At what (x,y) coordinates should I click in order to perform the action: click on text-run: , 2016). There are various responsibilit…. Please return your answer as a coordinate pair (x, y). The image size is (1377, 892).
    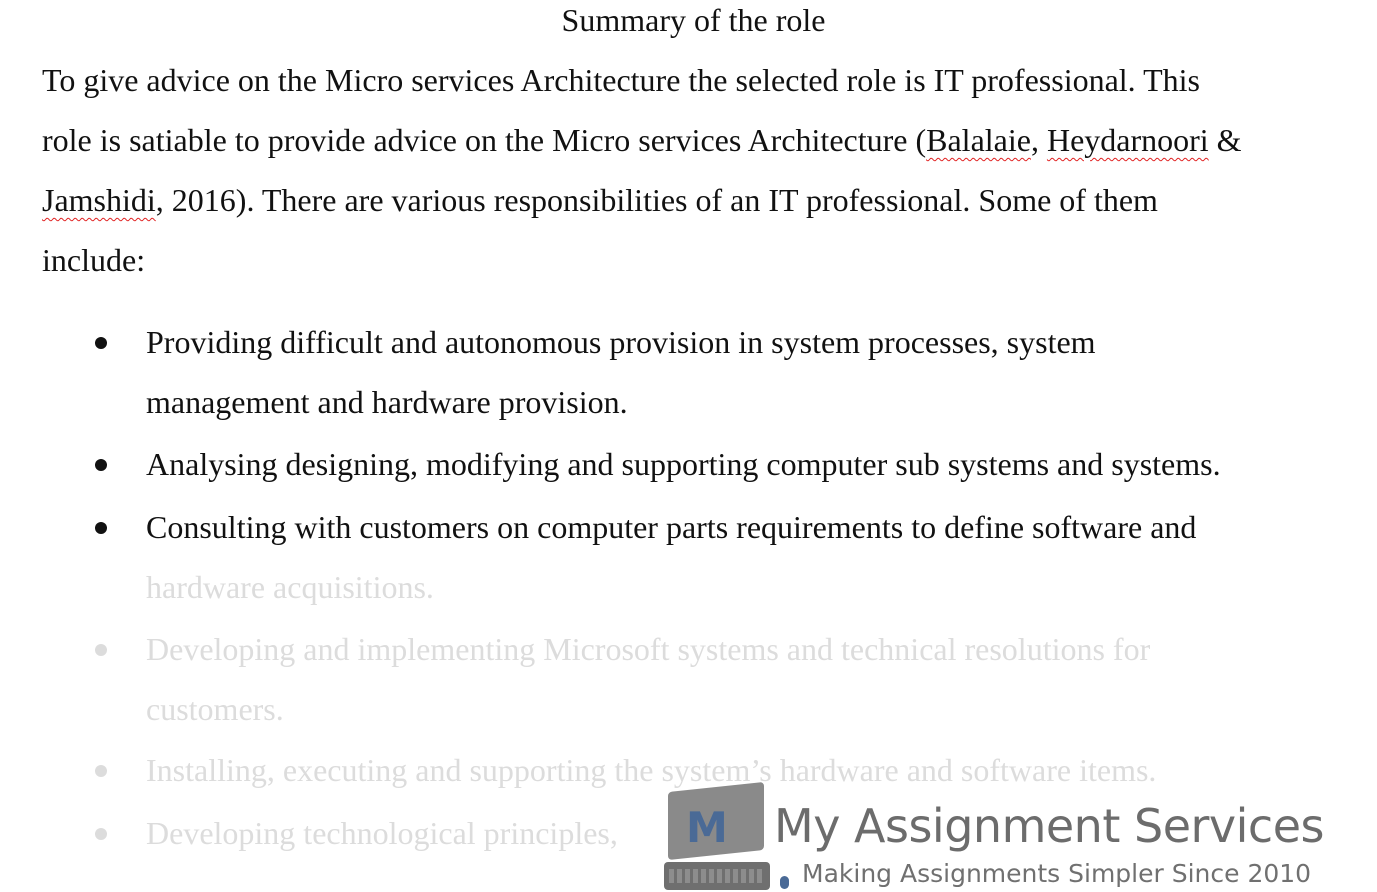
    Looking at the image, I should click on (656, 200).